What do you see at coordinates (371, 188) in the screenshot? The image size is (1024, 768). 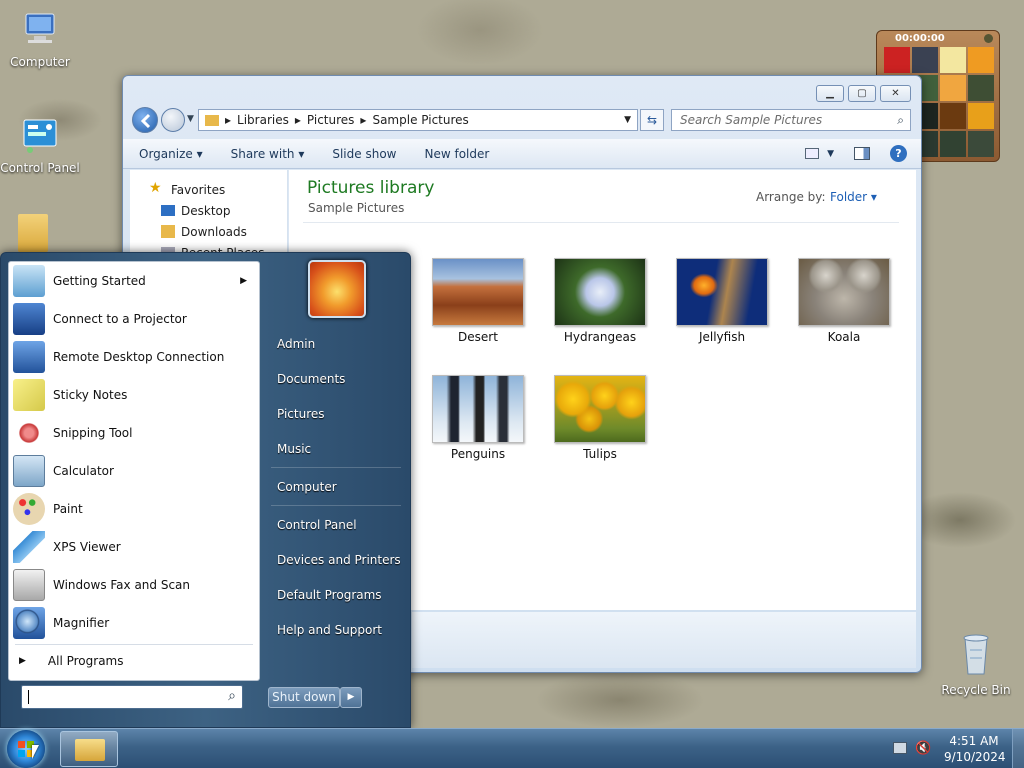 I see `library-title: Pictures library` at bounding box center [371, 188].